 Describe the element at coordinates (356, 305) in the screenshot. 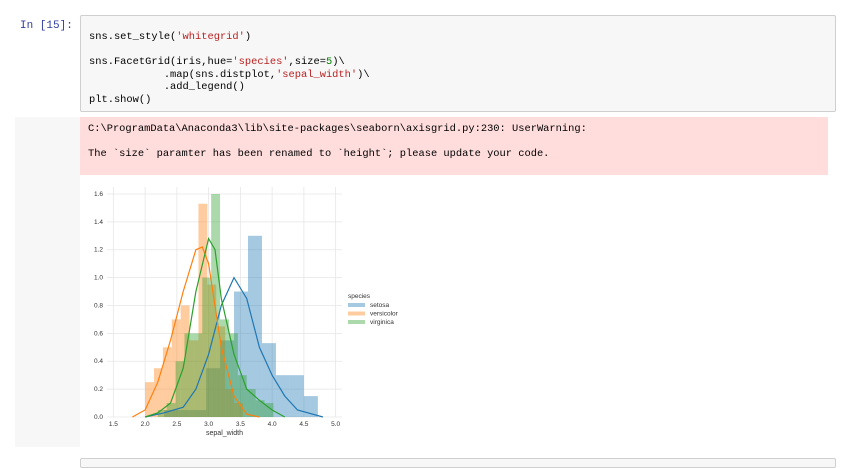

I see `legend-swatch-setosa` at that location.